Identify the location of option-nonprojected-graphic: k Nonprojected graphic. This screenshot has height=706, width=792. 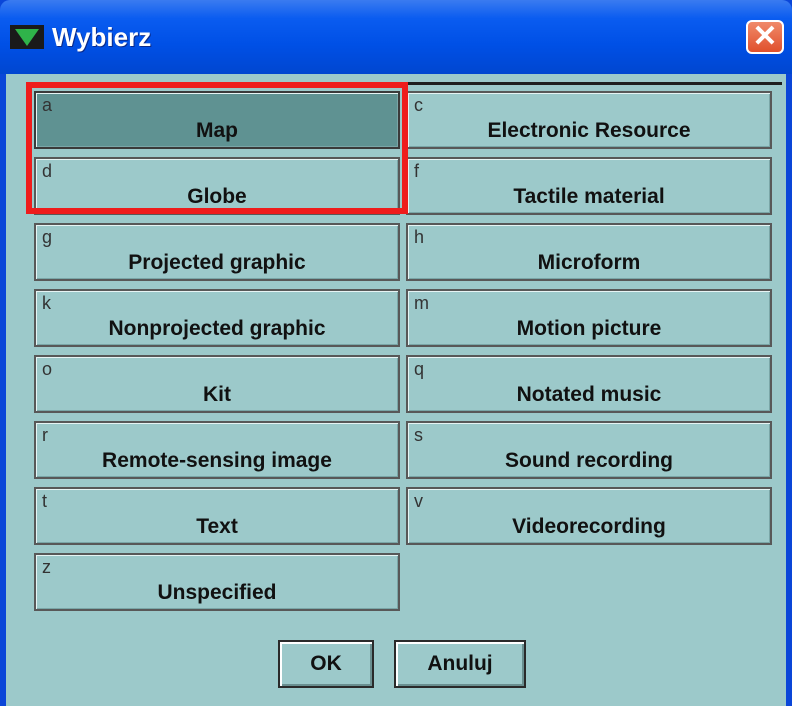
(217, 318).